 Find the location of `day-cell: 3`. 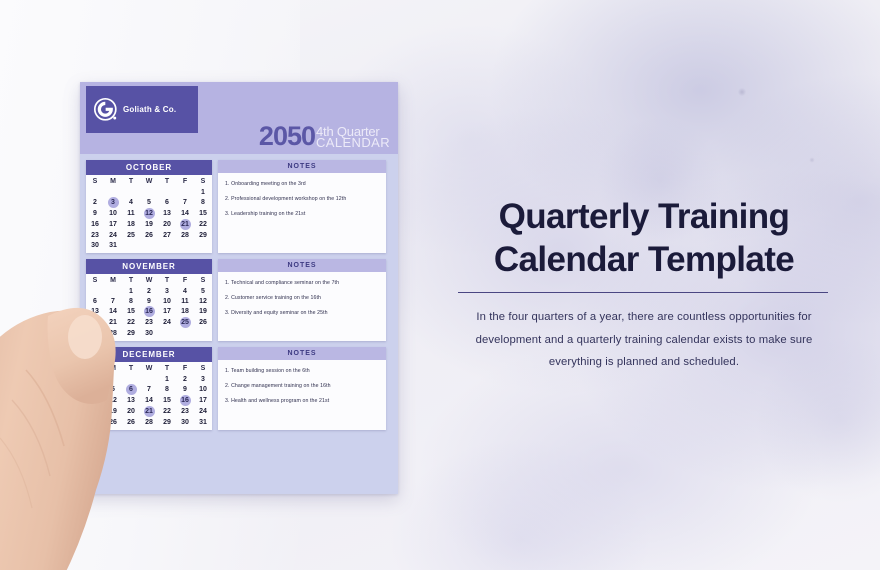

day-cell: 3 is located at coordinates (113, 202).